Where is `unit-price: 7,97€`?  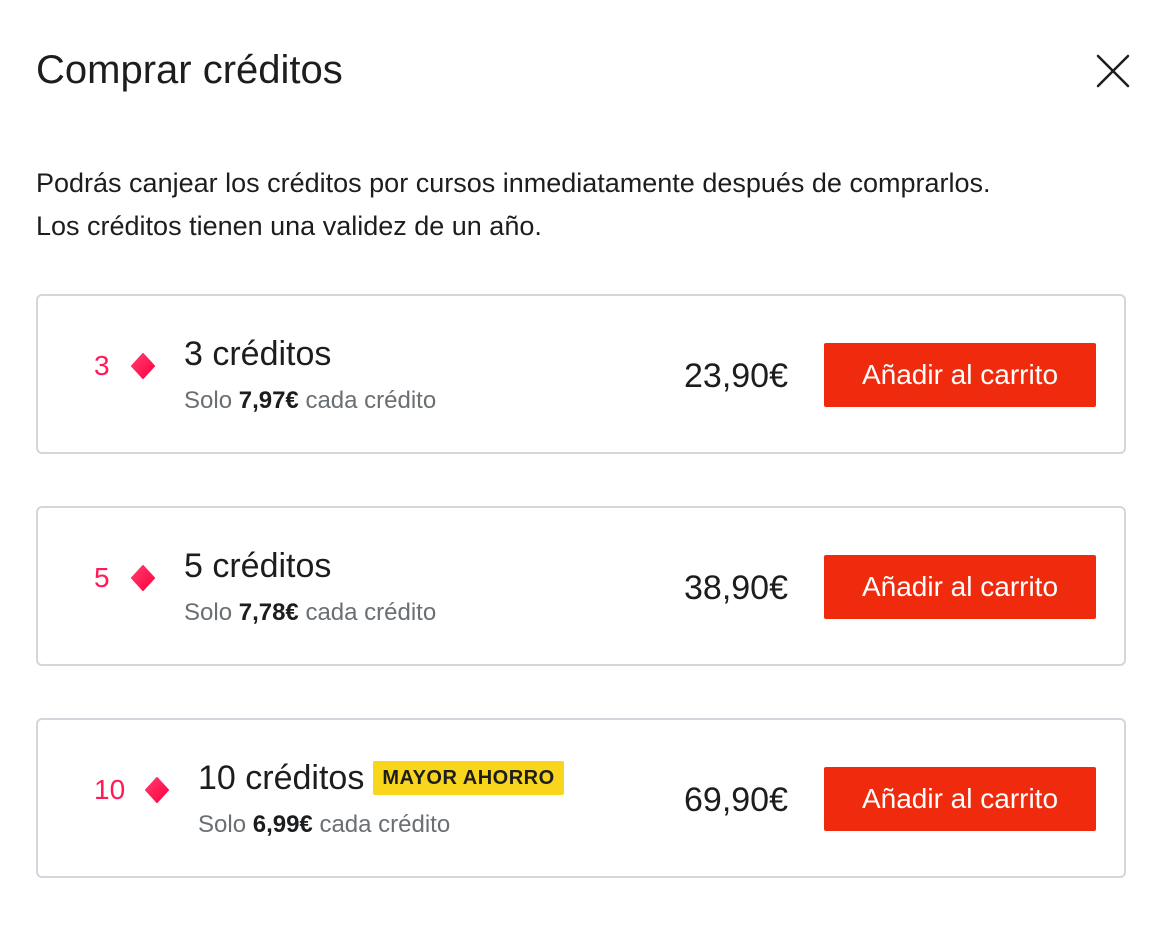
unit-price: 7,97€ is located at coordinates (268, 400).